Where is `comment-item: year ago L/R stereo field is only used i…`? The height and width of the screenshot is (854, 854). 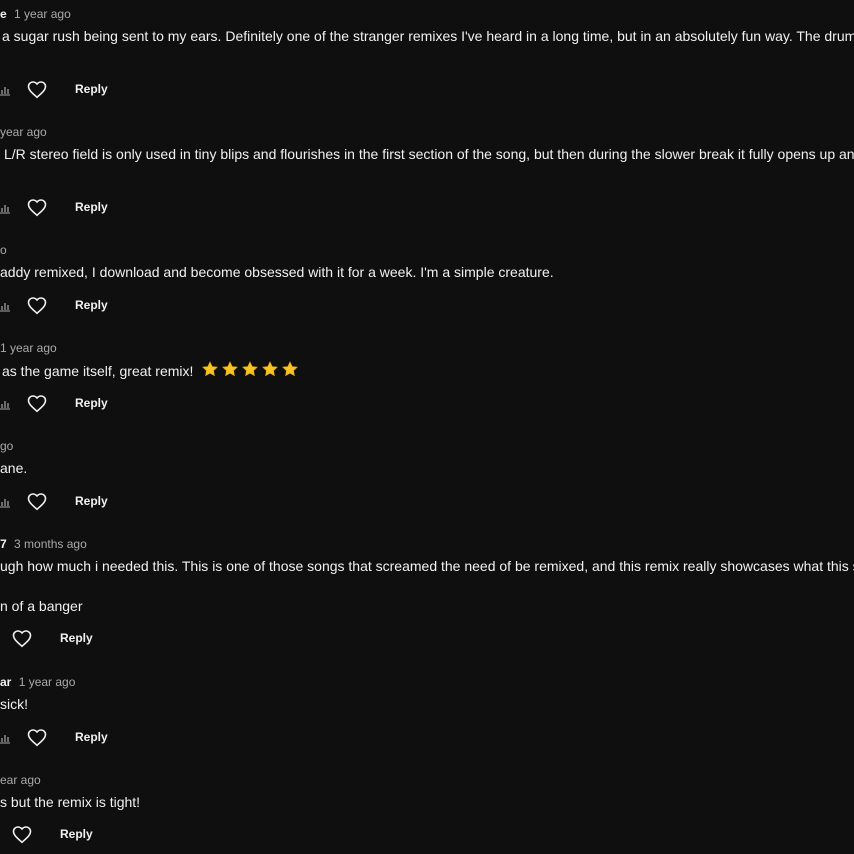 comment-item: year ago L/R stereo field is only used i… is located at coordinates (427, 179).